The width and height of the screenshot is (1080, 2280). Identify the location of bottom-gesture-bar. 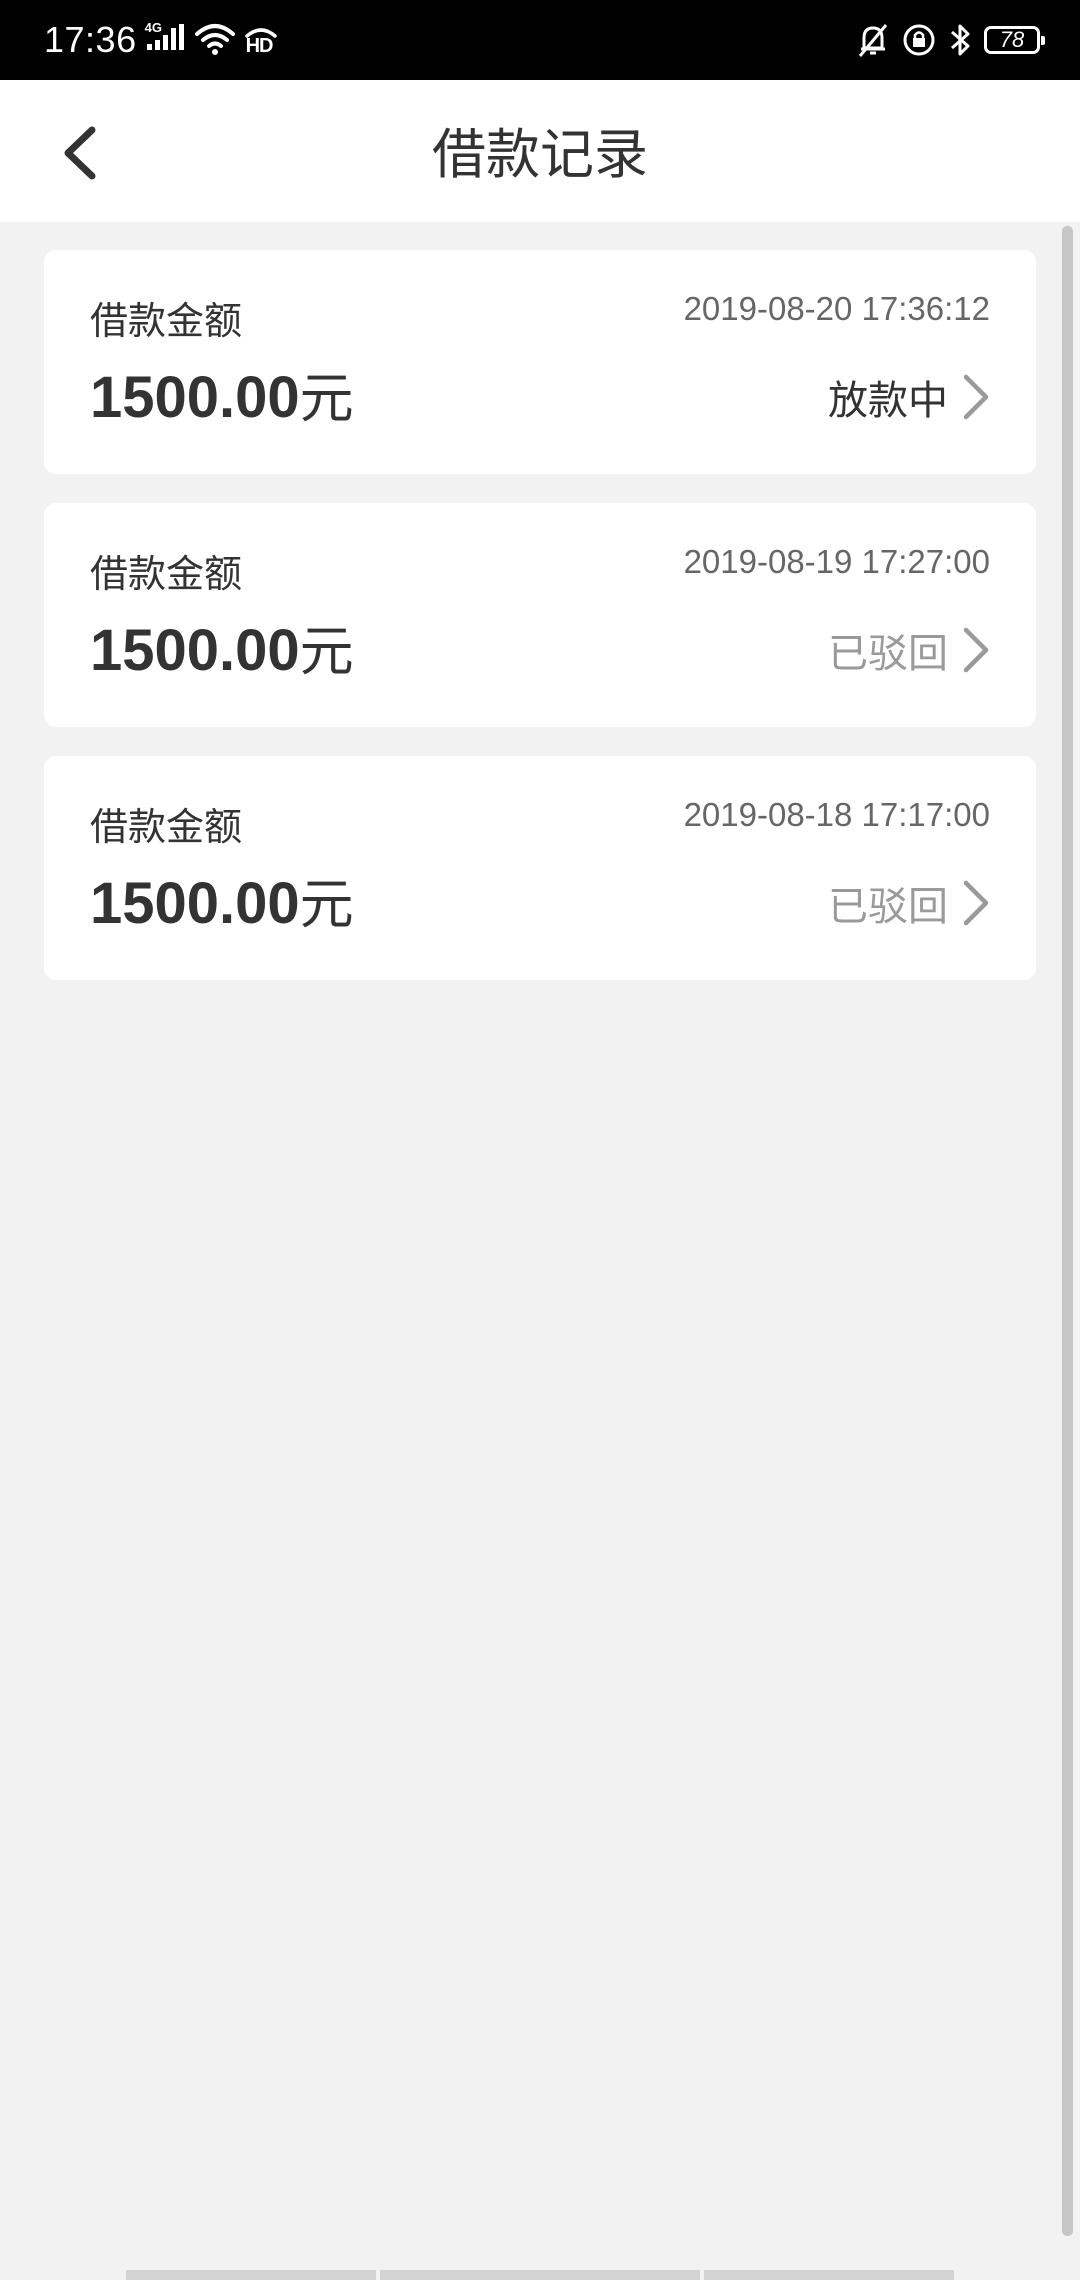
(540, 2275).